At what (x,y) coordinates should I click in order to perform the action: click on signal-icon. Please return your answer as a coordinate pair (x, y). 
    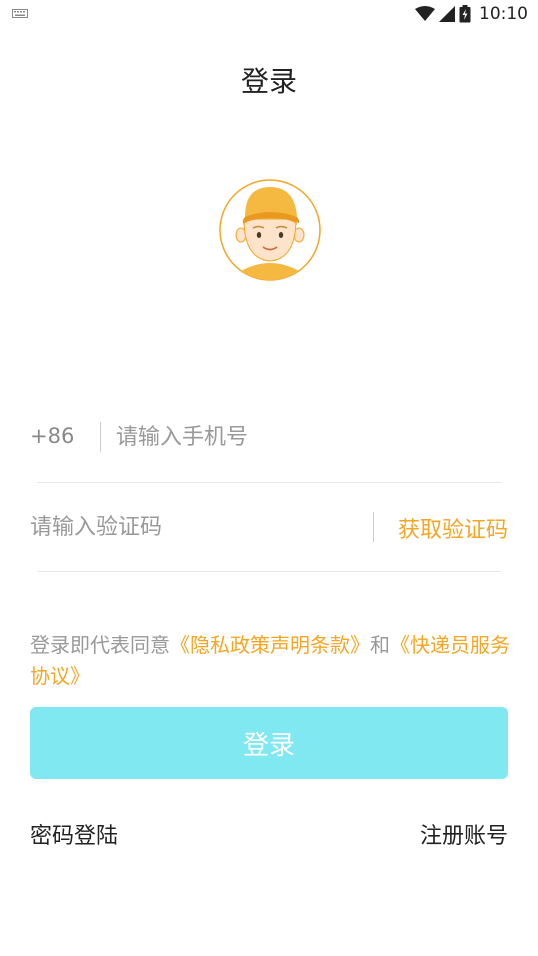
    Looking at the image, I should click on (447, 14).